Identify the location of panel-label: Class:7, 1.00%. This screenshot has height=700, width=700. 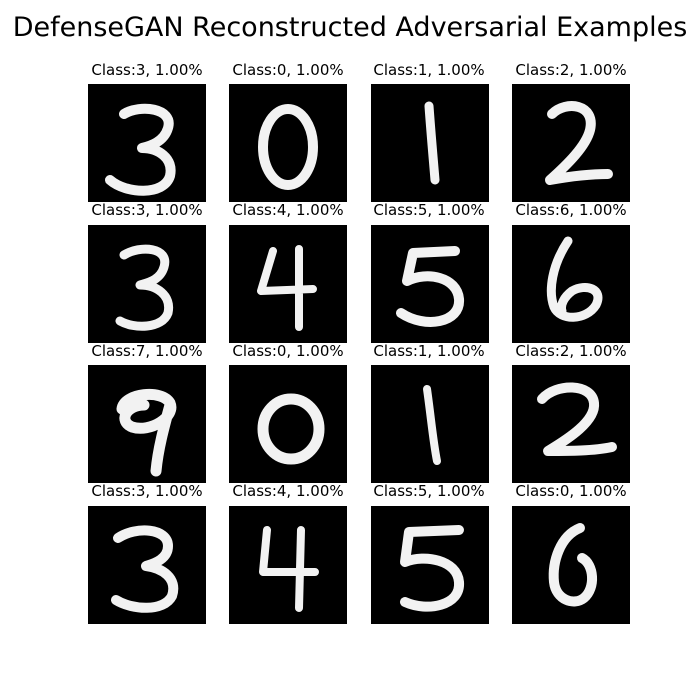
(147, 351).